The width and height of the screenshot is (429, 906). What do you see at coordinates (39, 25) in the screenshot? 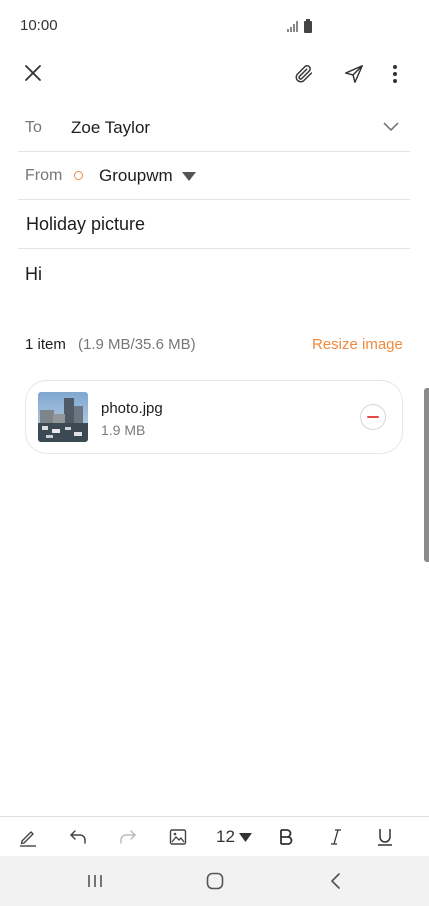
I see `status-time: 10:00` at bounding box center [39, 25].